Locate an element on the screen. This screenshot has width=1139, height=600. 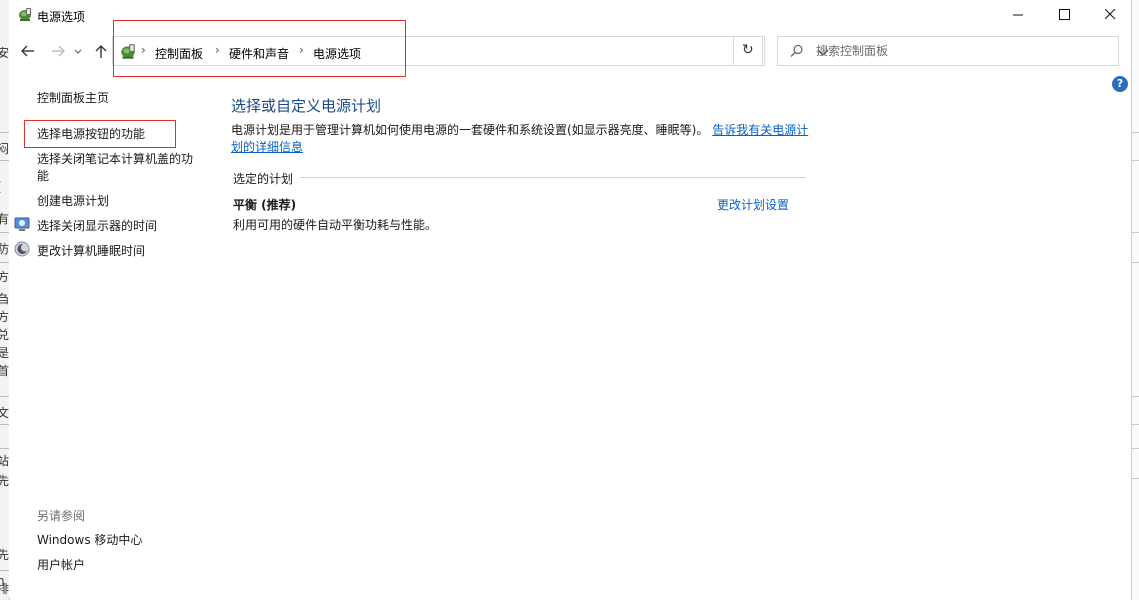
search-input is located at coordinates (961, 51).